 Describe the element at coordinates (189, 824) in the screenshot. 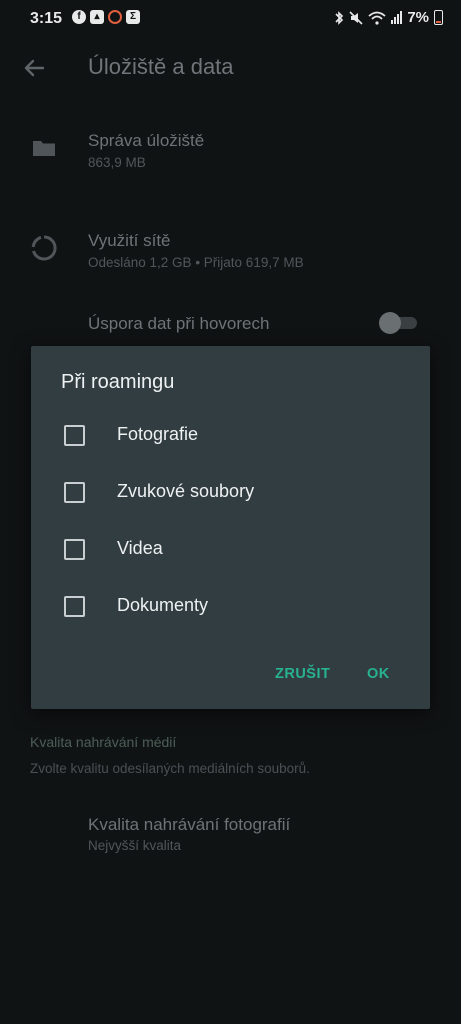

I see `photo-upload-quality-title: Kvalita nahrávání fotografií` at that location.